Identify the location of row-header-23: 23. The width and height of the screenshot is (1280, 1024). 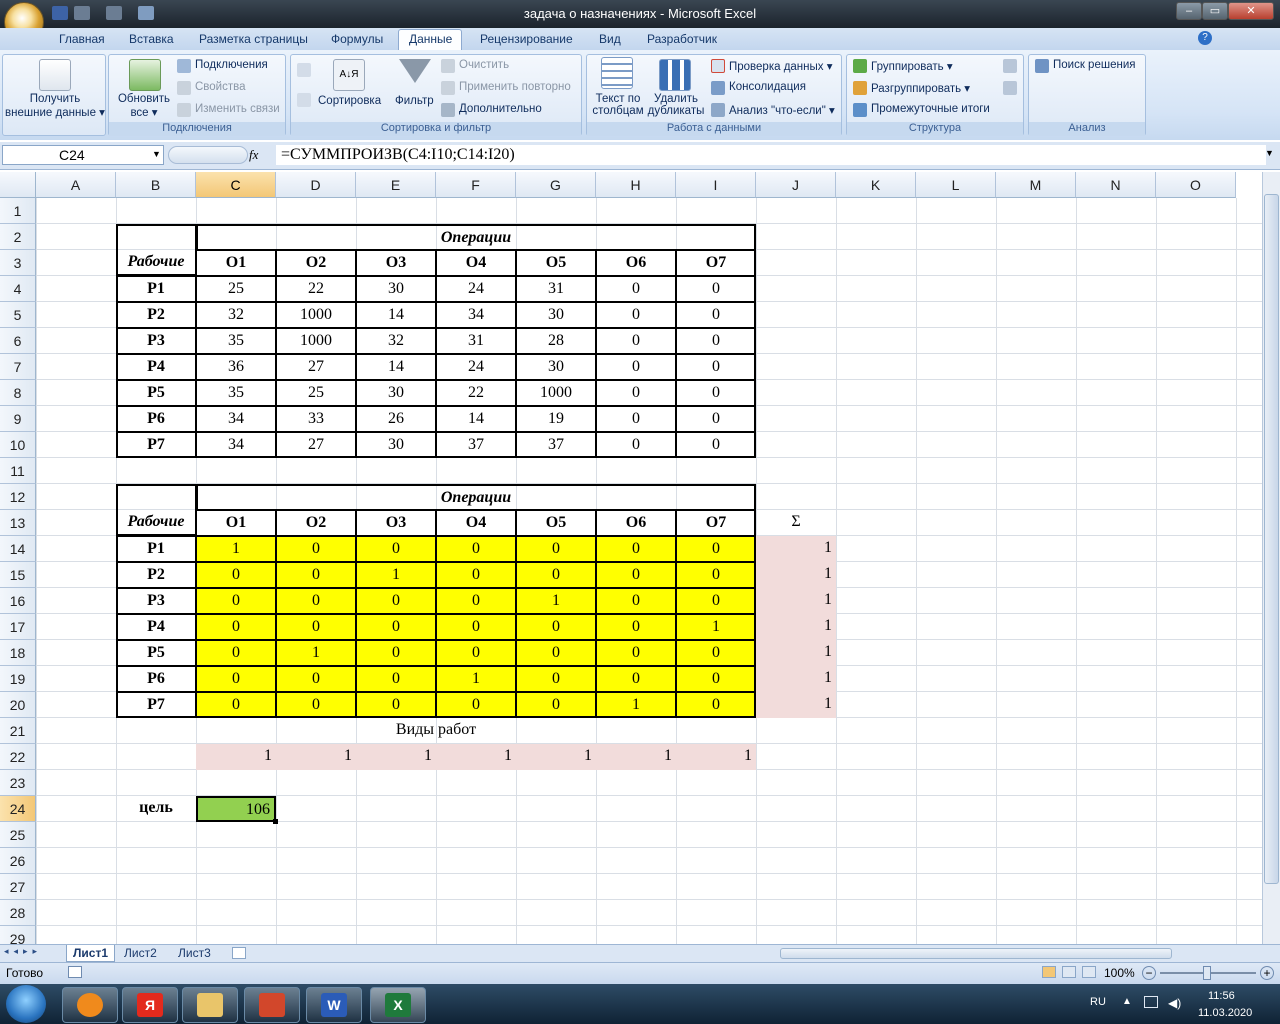
(18, 783).